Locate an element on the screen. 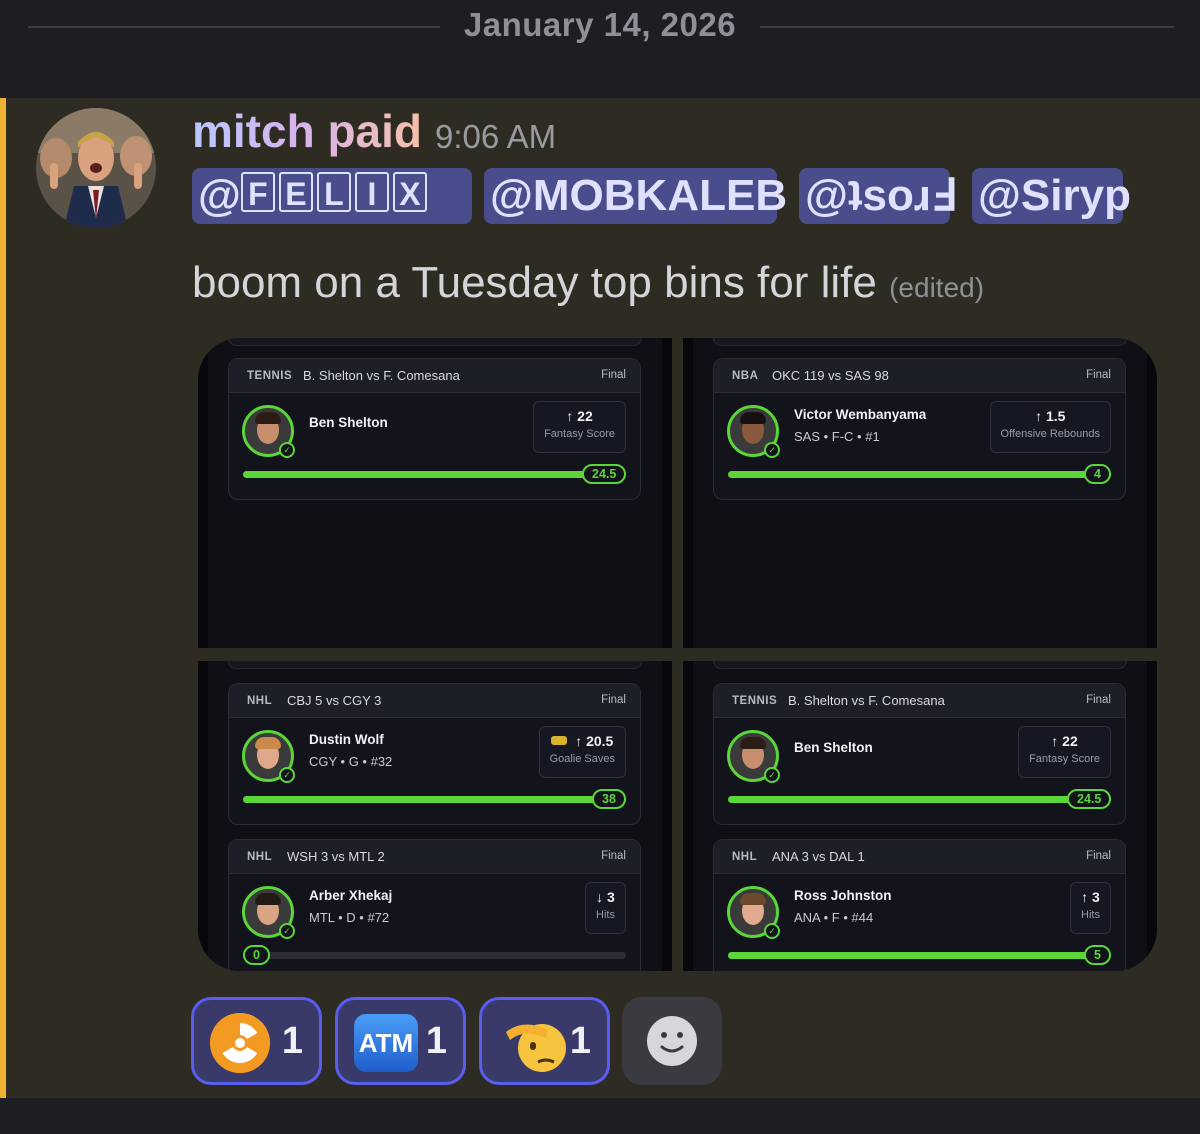 The height and width of the screenshot is (1134, 1200). stat-label: Goalie Saves is located at coordinates (582, 759).